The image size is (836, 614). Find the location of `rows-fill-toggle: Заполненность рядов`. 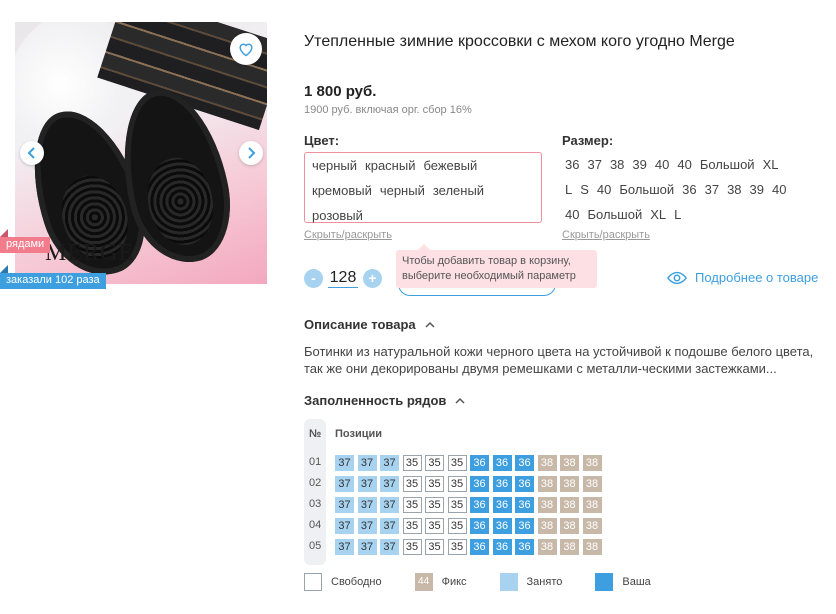

rows-fill-toggle: Заполненность рядов is located at coordinates (384, 400).